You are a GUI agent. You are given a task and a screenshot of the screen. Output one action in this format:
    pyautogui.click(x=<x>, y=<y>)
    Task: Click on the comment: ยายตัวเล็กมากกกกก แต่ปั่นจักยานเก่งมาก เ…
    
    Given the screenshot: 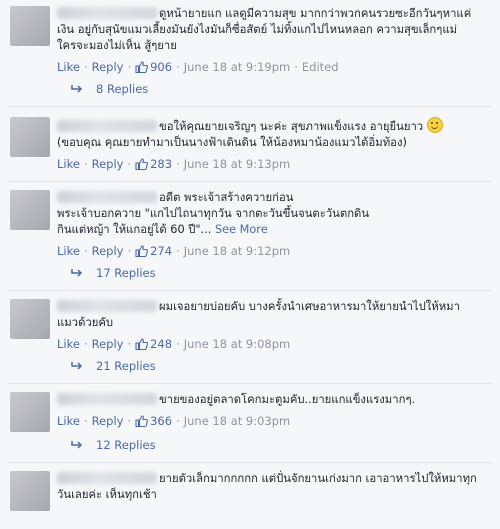 What is the action you would take?
    pyautogui.click(x=250, y=487)
    